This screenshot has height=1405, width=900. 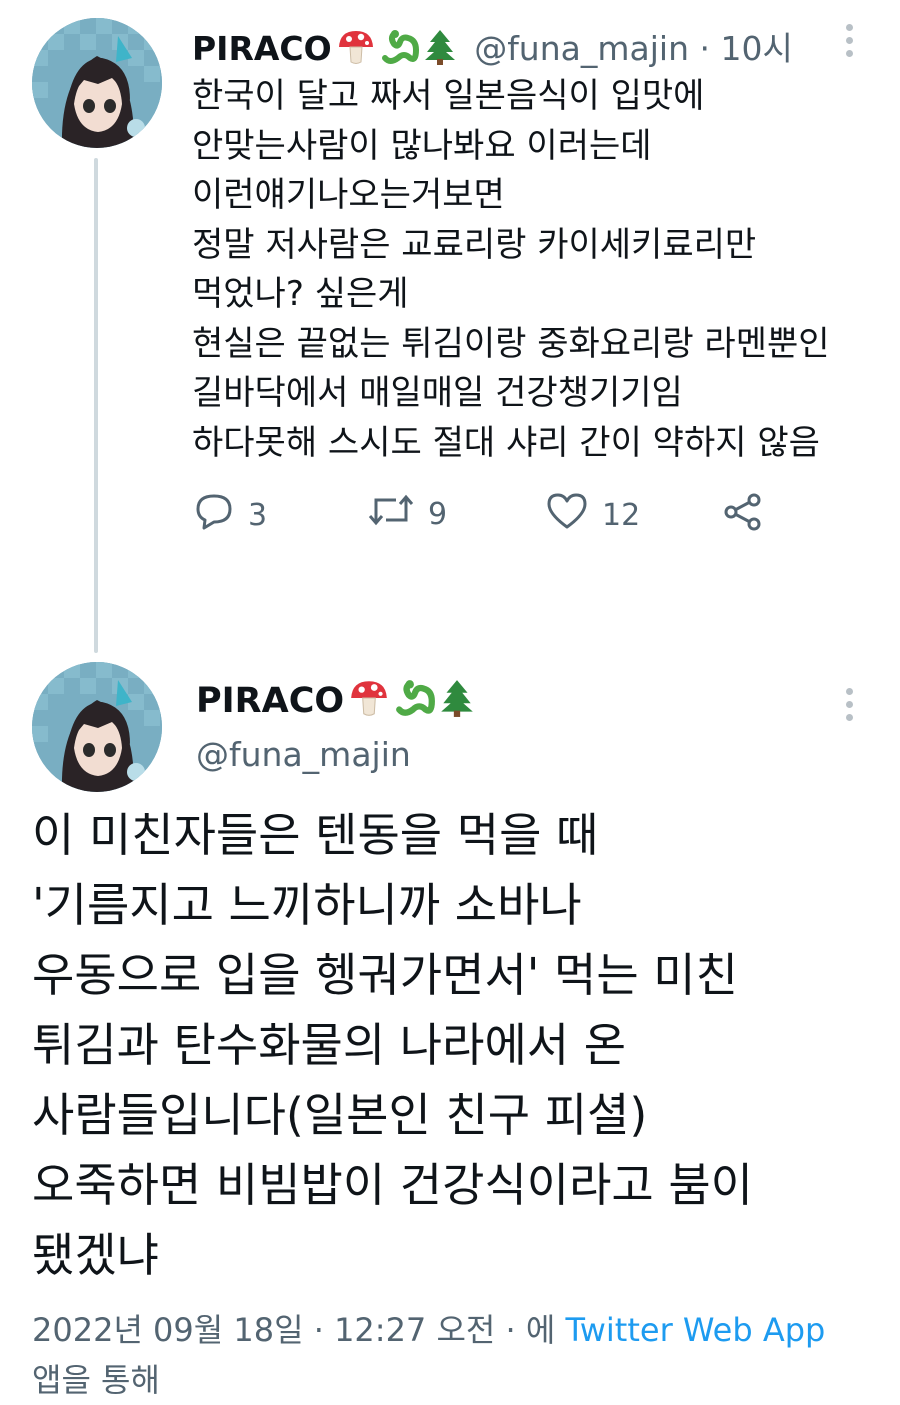 I want to click on tweet-line: 안맞는사람이 많나봐요 이러는데, so click(x=422, y=145).